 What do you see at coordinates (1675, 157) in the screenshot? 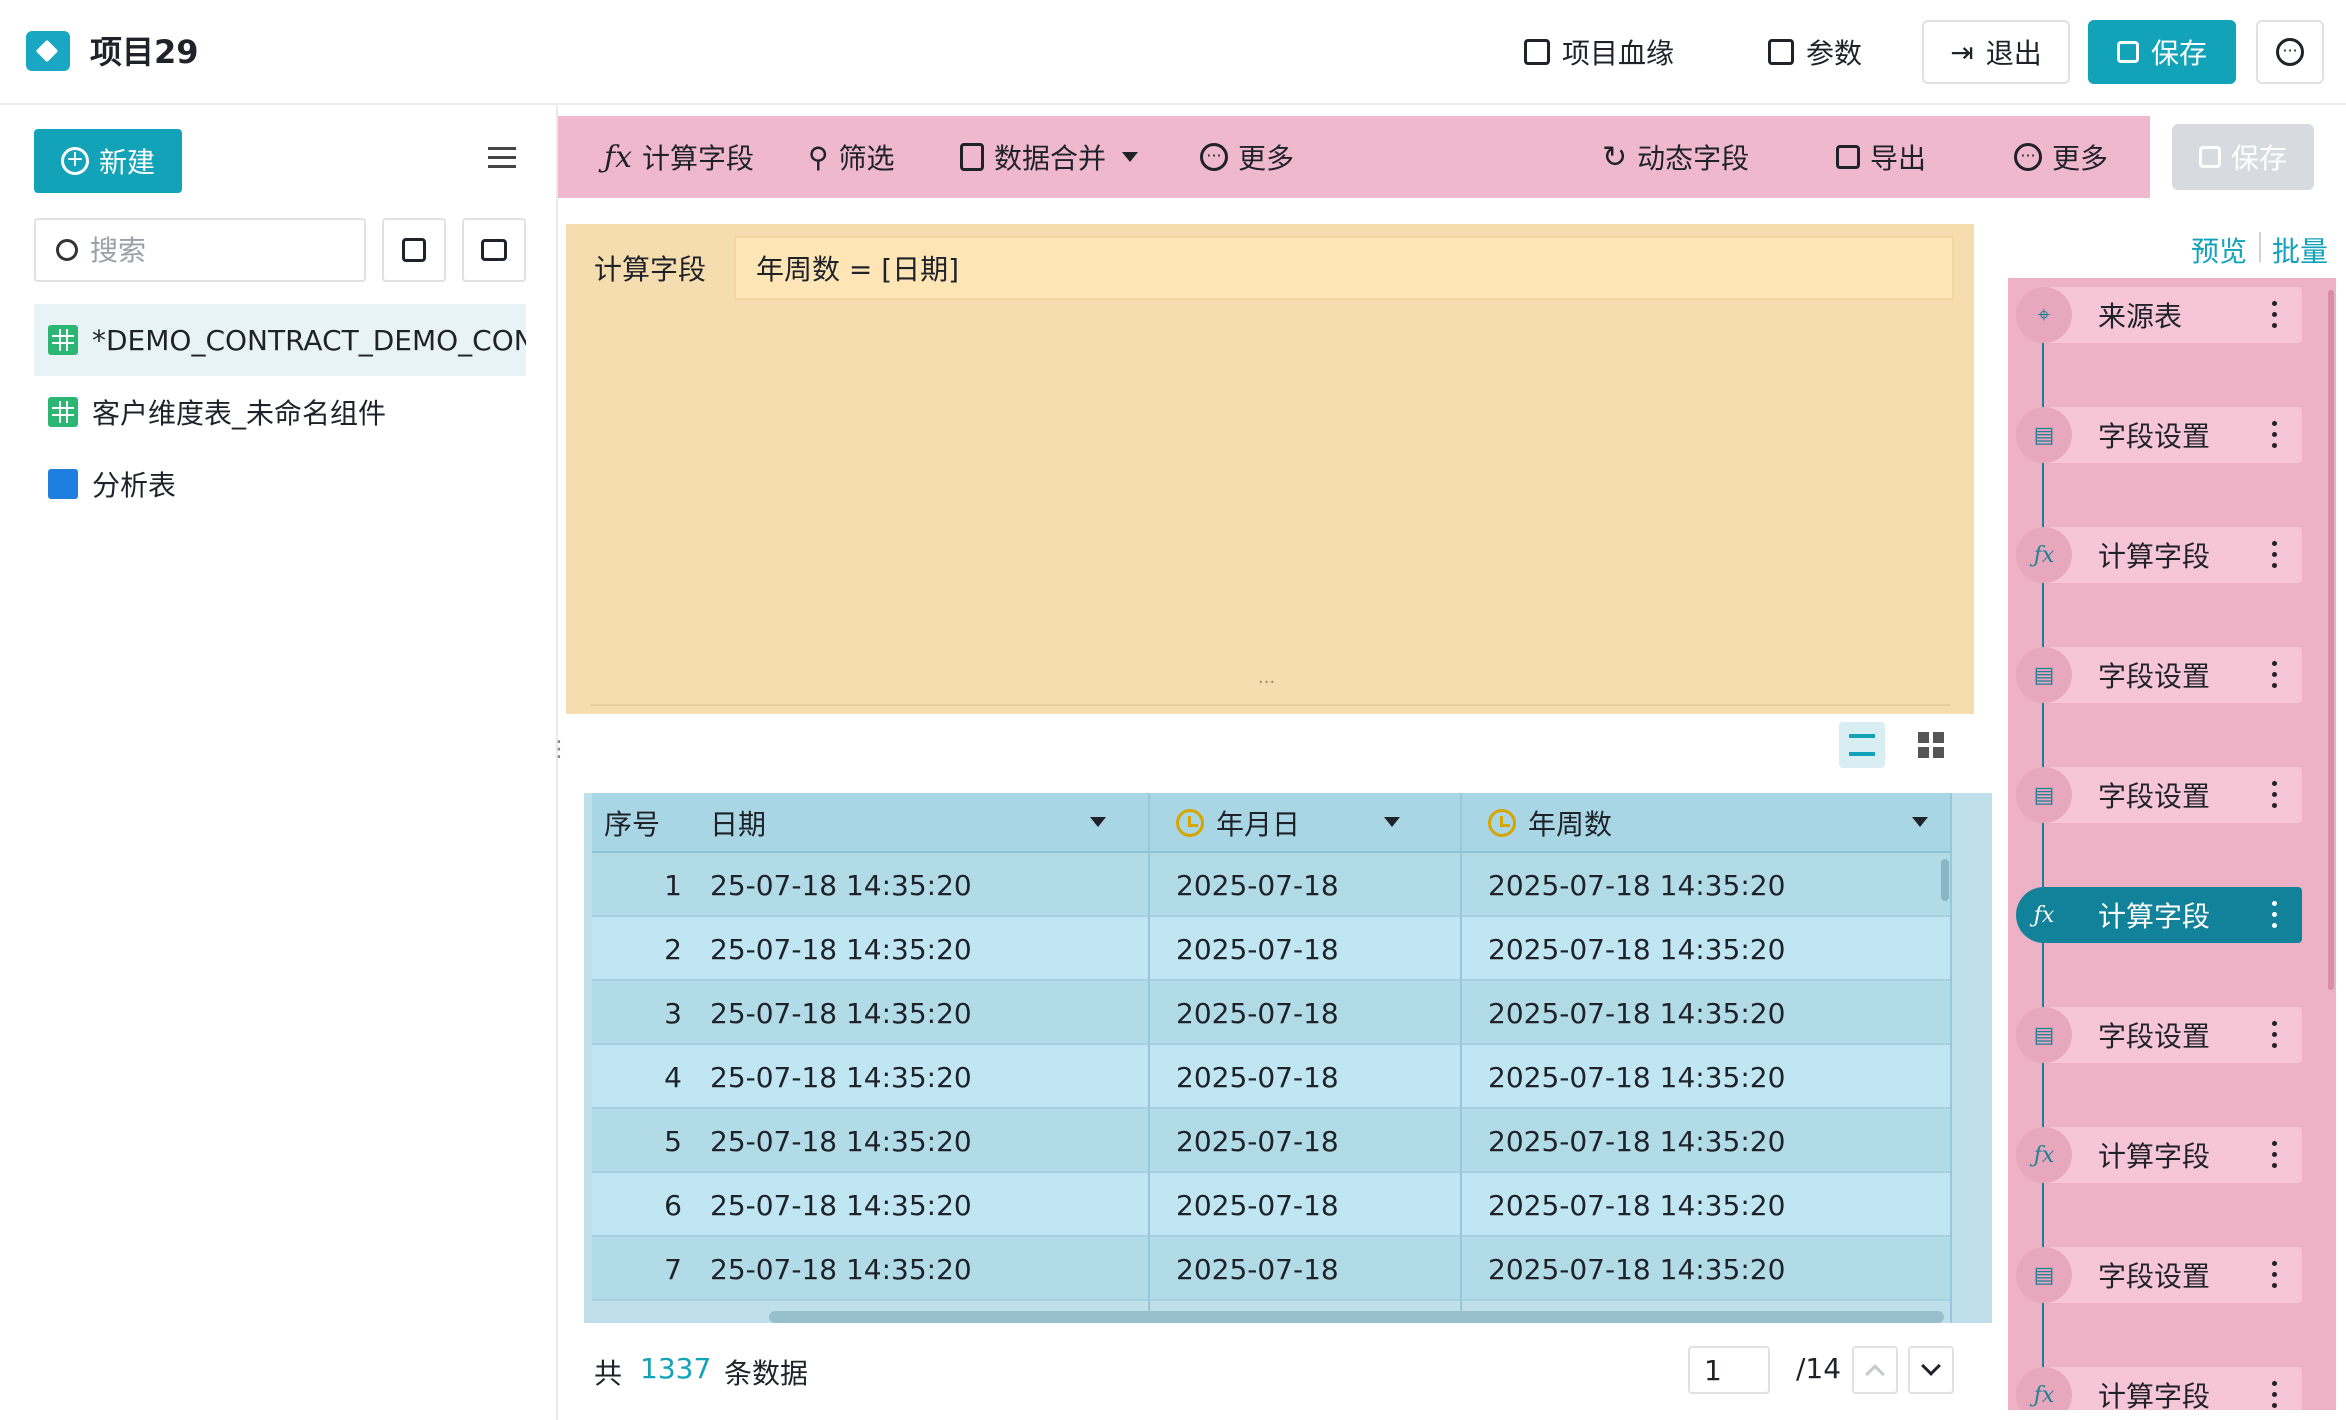
I see `dynamic-field-button: ↻ 动态字段` at bounding box center [1675, 157].